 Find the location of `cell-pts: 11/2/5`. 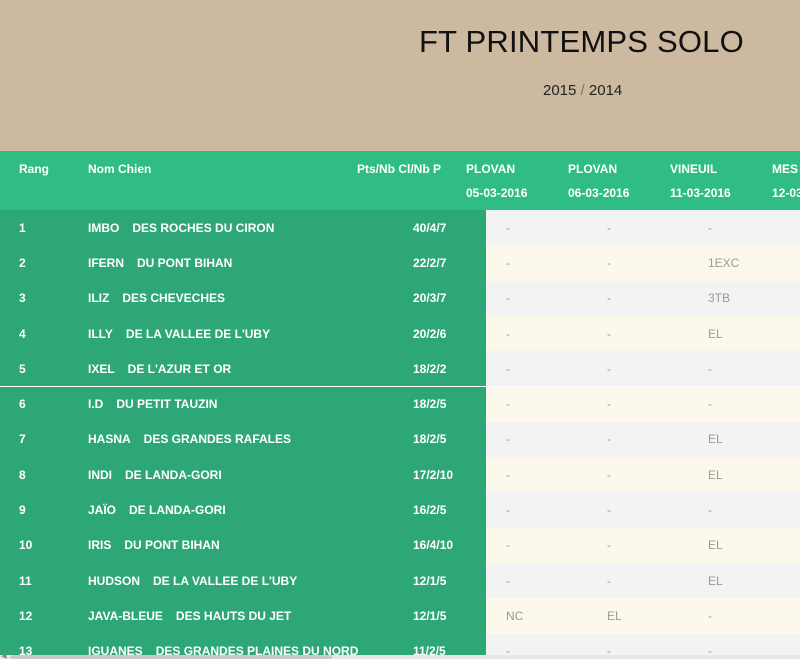

cell-pts: 11/2/5 is located at coordinates (429, 649).